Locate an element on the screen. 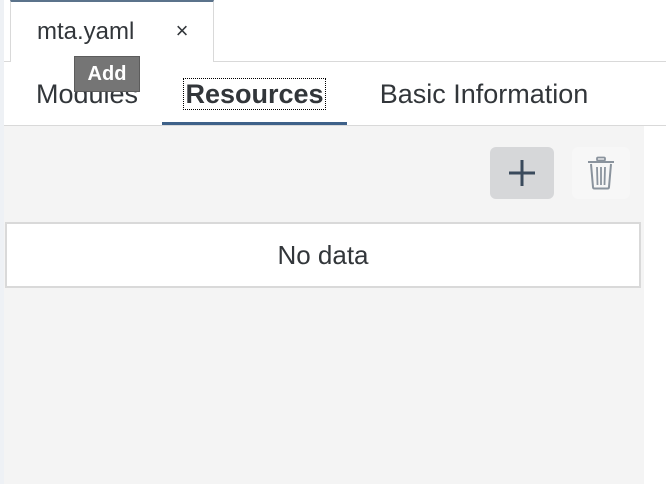 The image size is (666, 484). right-edge is located at coordinates (655, 305).